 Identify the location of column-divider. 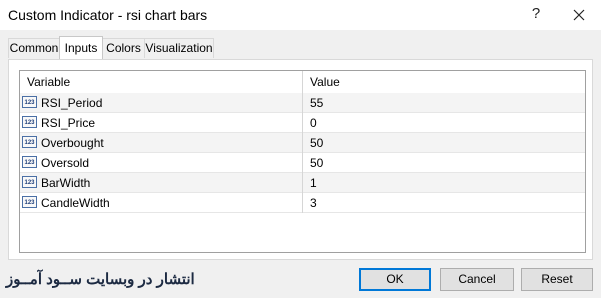
(302, 82).